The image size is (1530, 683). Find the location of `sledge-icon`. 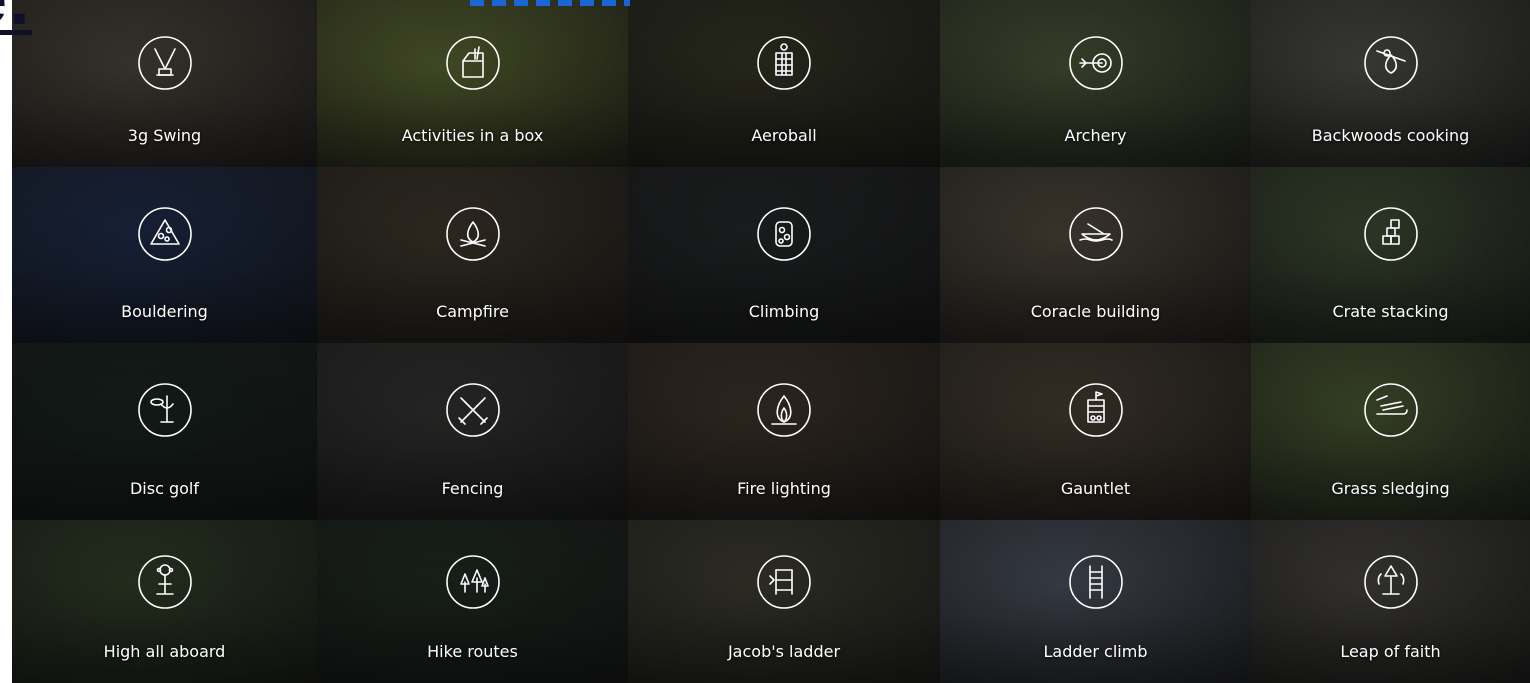

sledge-icon is located at coordinates (1391, 410).